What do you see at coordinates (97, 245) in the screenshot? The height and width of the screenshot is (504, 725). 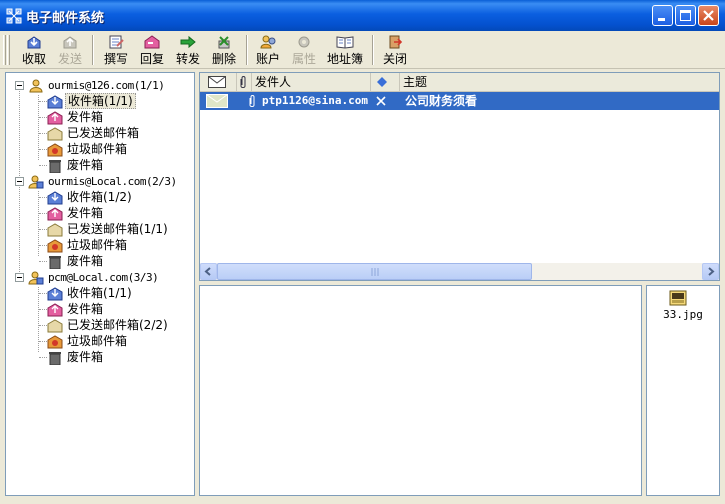 I see `folder-label: 垃圾邮件箱` at bounding box center [97, 245].